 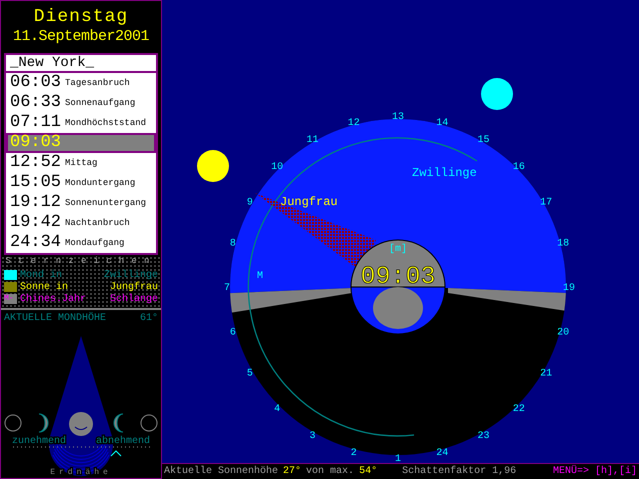 What do you see at coordinates (105, 123) in the screenshot?
I see `event-label: Mondhöchststand` at bounding box center [105, 123].